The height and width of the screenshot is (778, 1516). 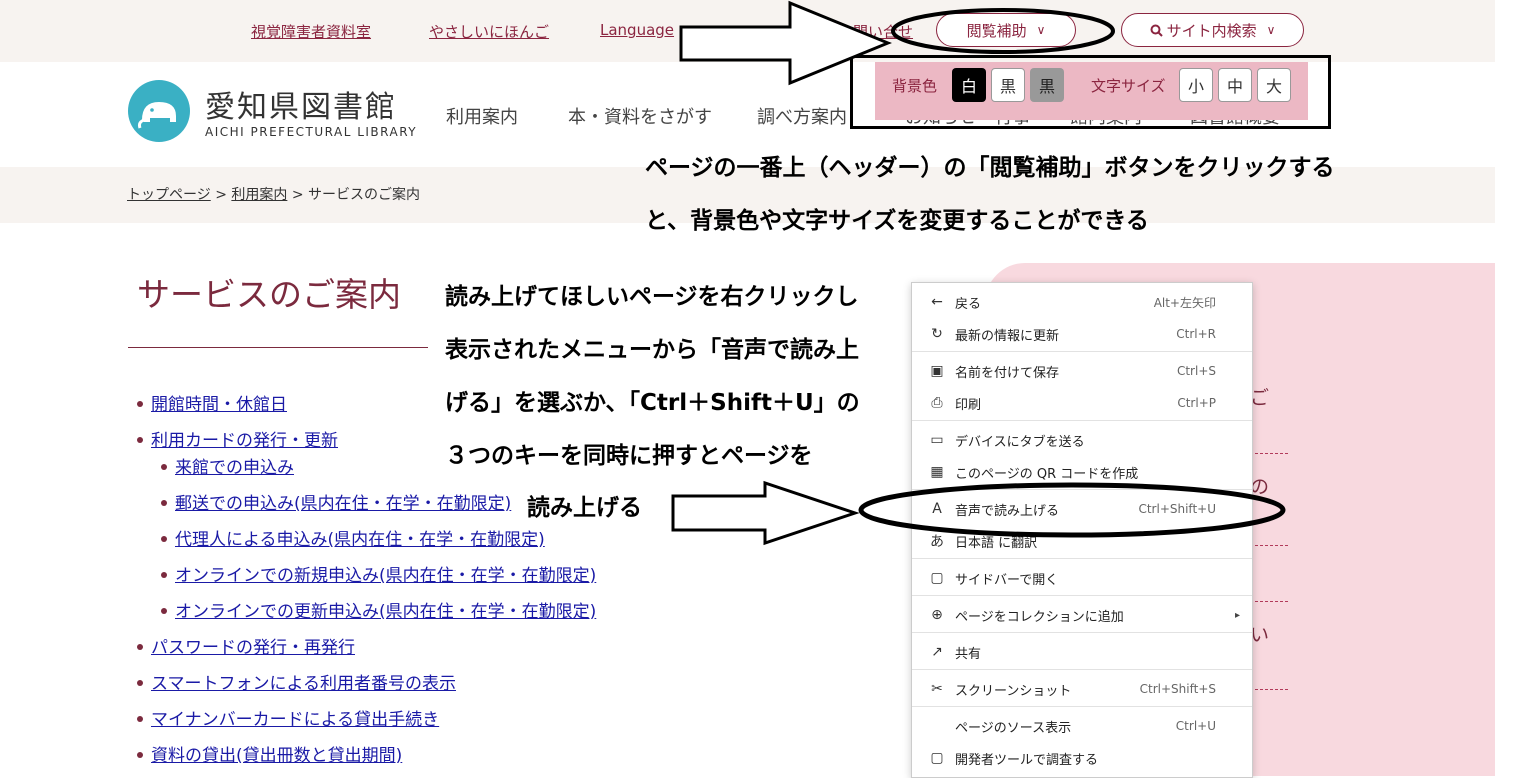 I want to click on context-menu-item: ▣ 名前を付けて保存 Ctrl+S, so click(x=1082, y=371).